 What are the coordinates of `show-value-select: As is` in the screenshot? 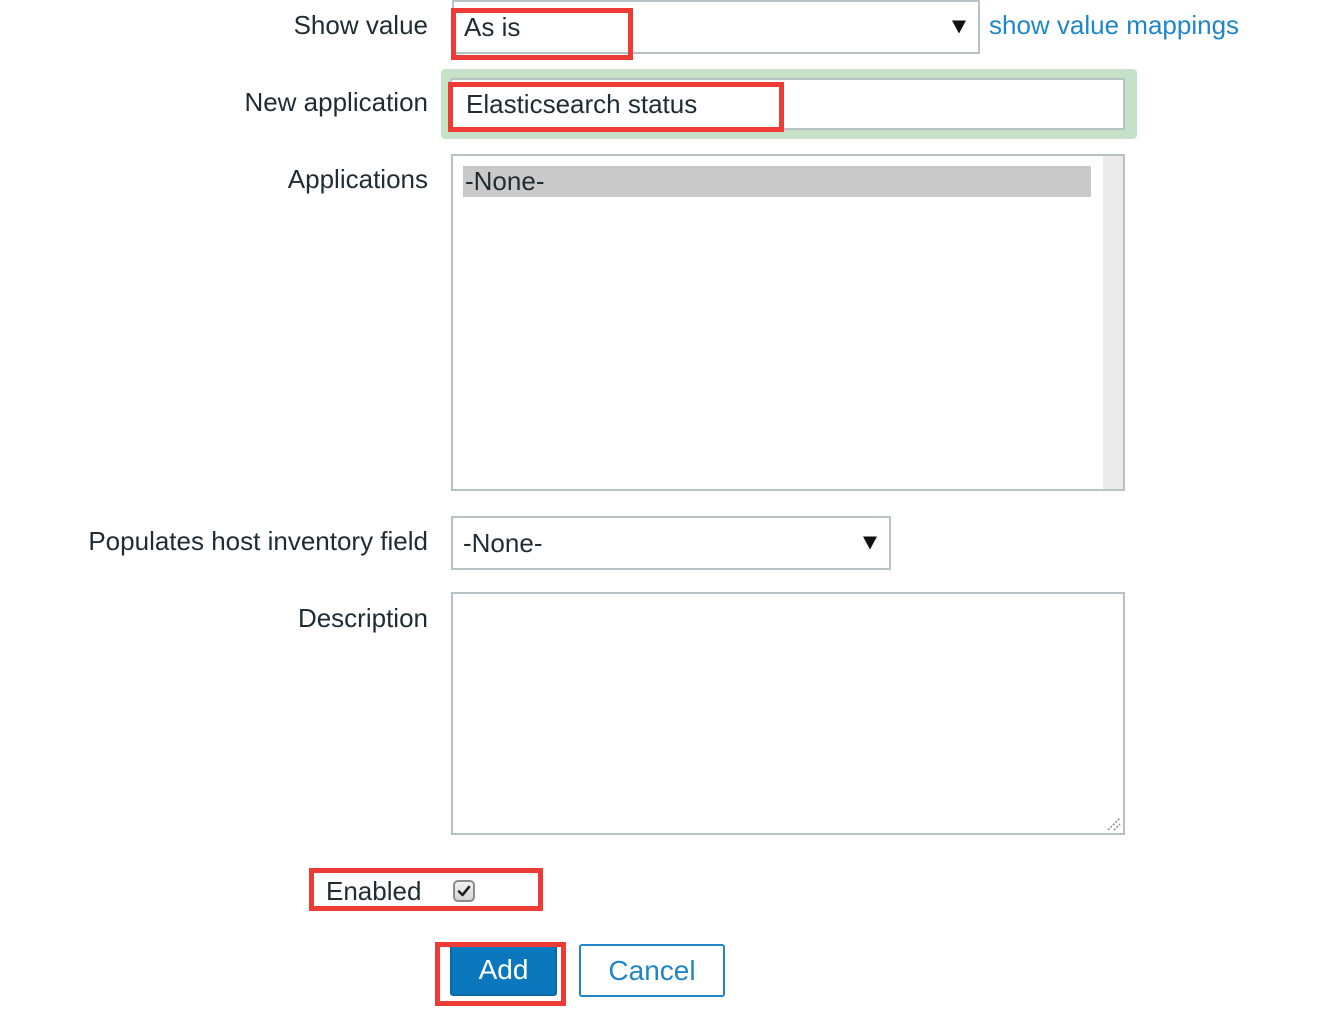 It's located at (716, 27).